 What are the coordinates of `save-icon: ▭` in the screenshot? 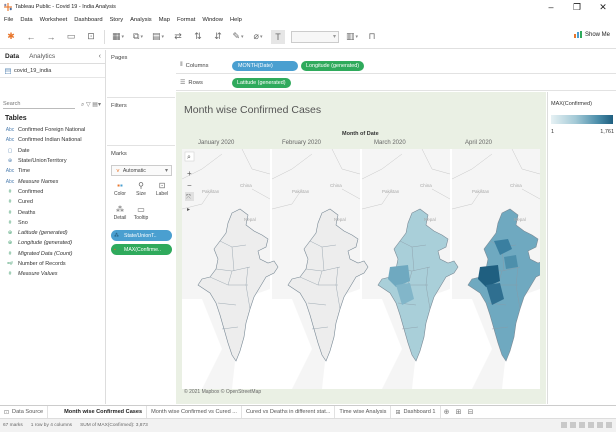 It's located at (71, 37).